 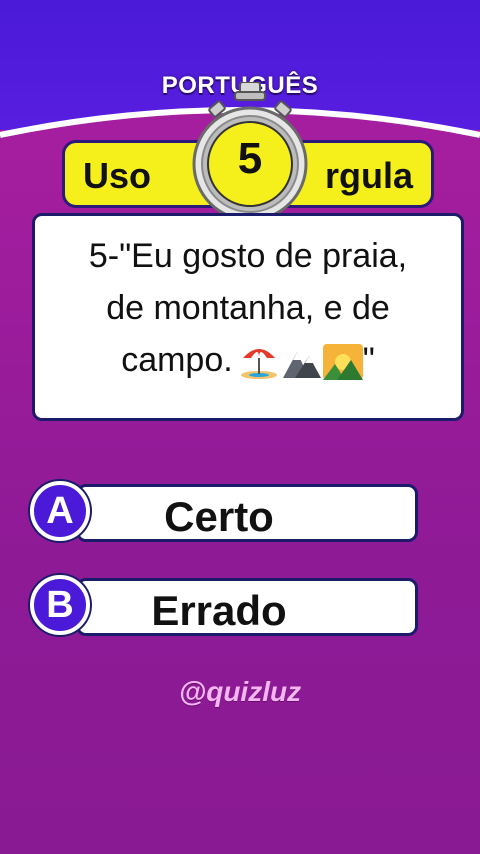 I want to click on question-line-2: de montanha, e de, so click(x=248, y=308).